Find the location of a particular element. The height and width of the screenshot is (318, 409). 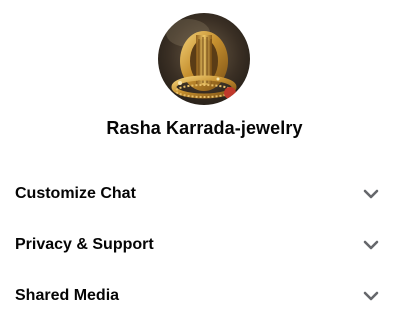

profile-name: Rasha Karrada-jewelry is located at coordinates (204, 128).